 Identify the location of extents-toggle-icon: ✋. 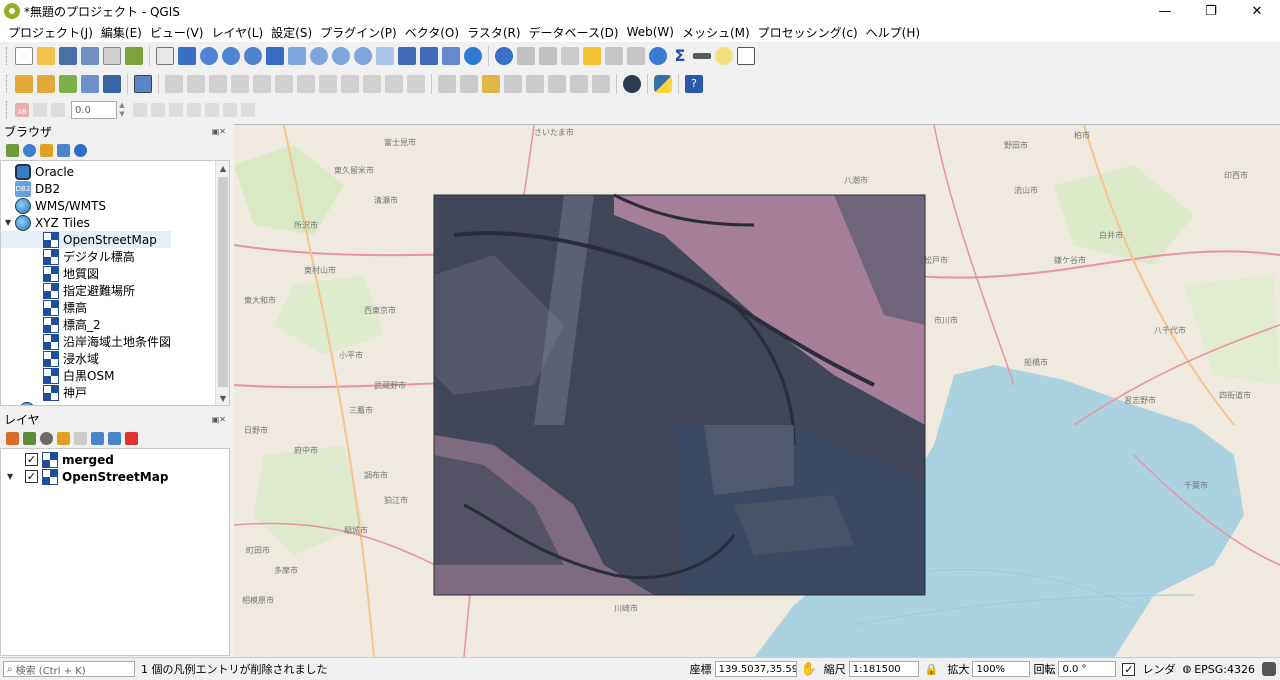
(809, 669).